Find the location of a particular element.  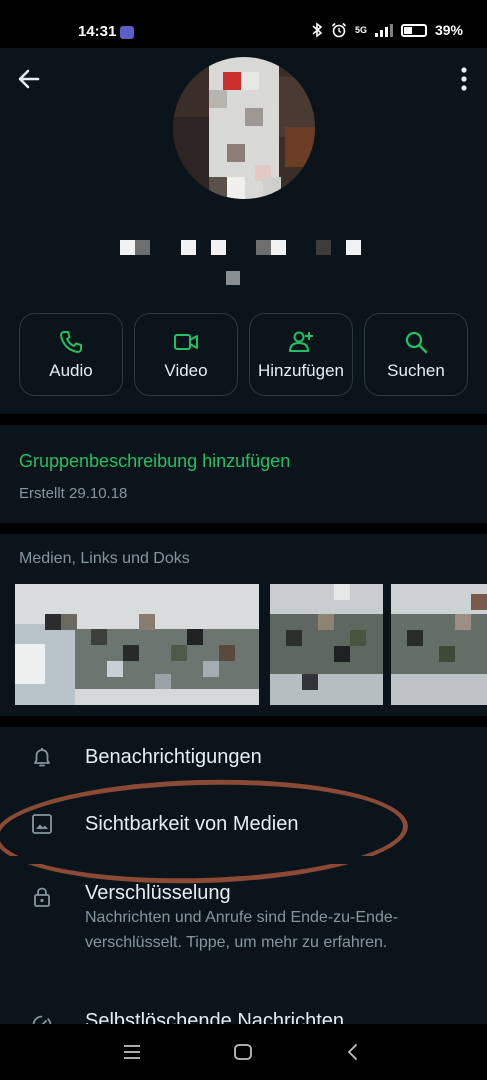

signal-icon is located at coordinates (383, 30).